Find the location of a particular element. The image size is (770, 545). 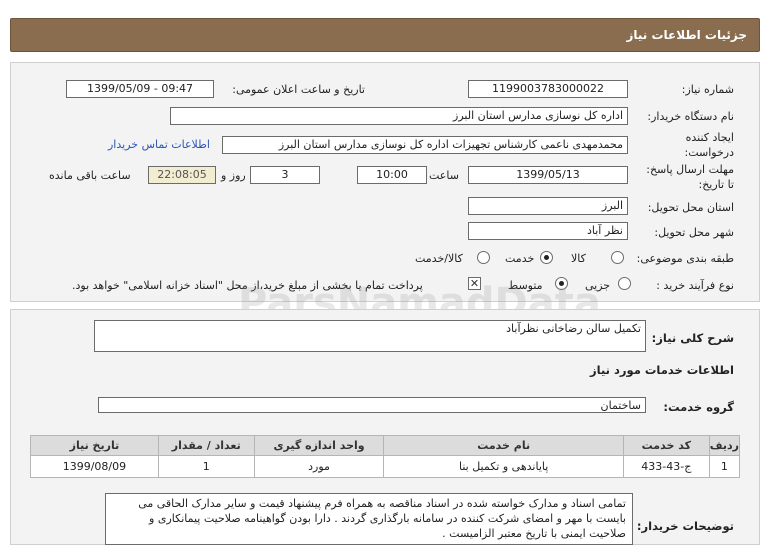

col-service-code: کد خدمت is located at coordinates (666, 445).